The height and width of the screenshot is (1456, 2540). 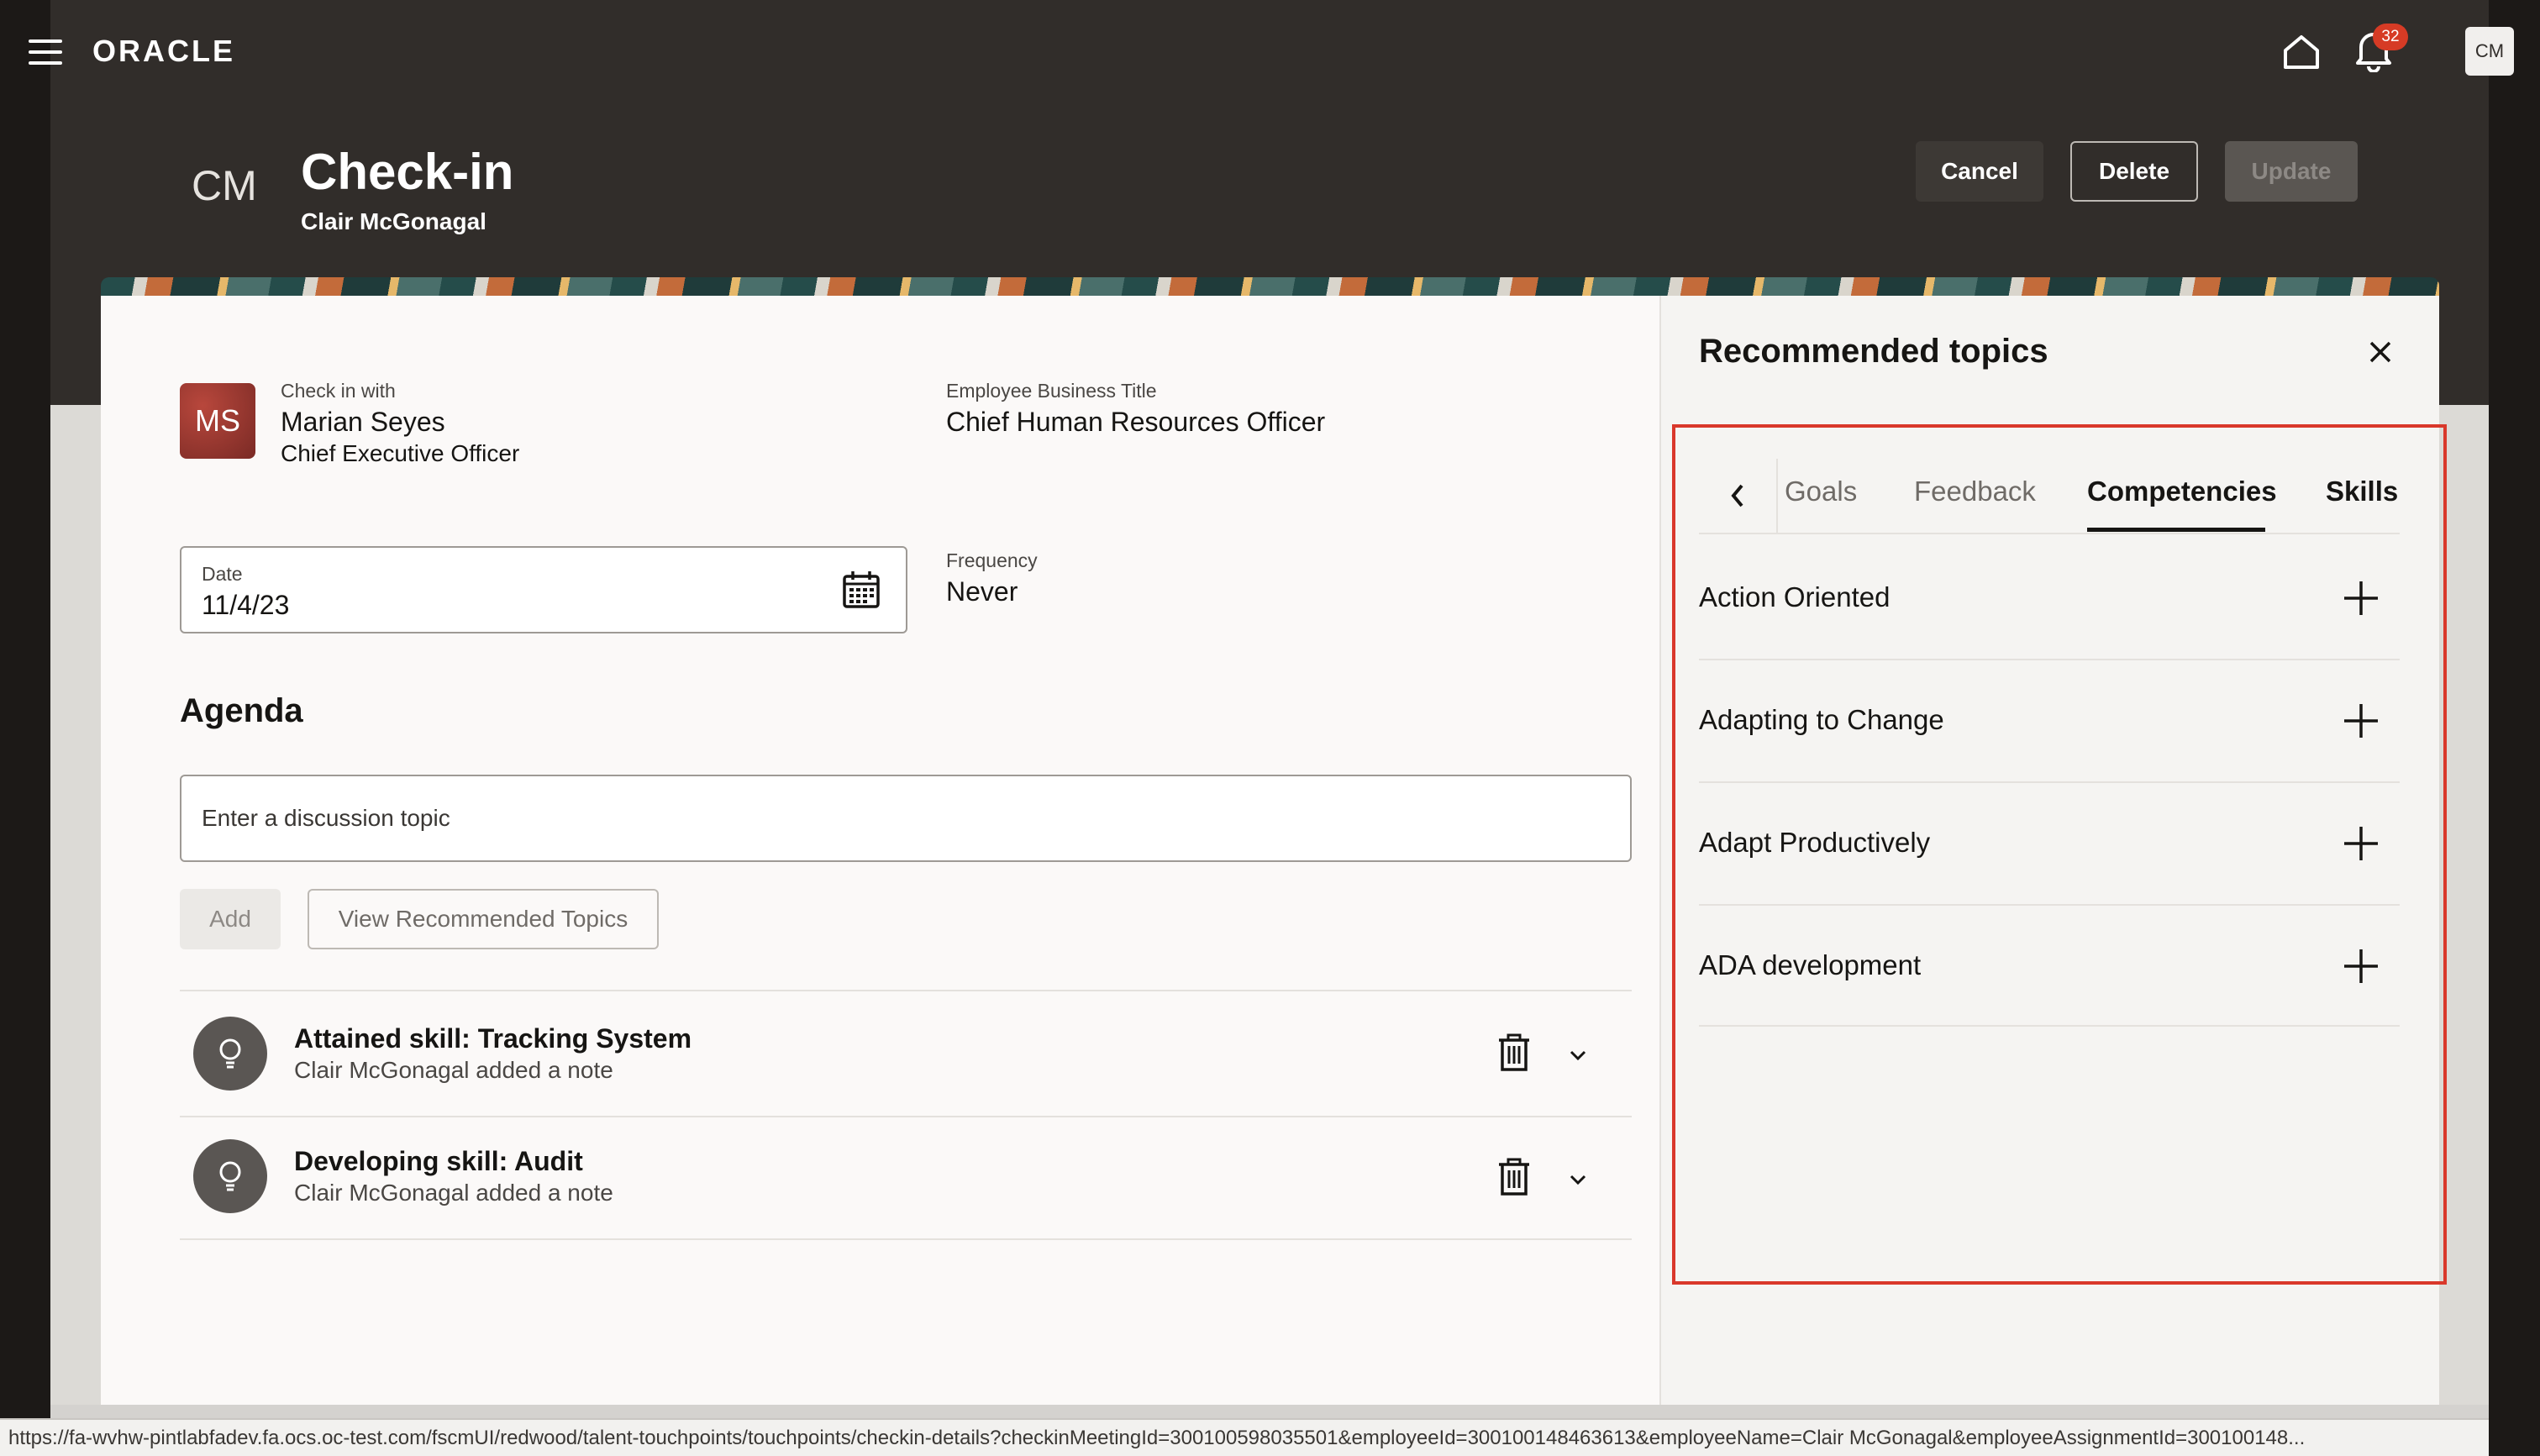 What do you see at coordinates (438, 1161) in the screenshot?
I see `agenda-item-title: Developing skill: Audit` at bounding box center [438, 1161].